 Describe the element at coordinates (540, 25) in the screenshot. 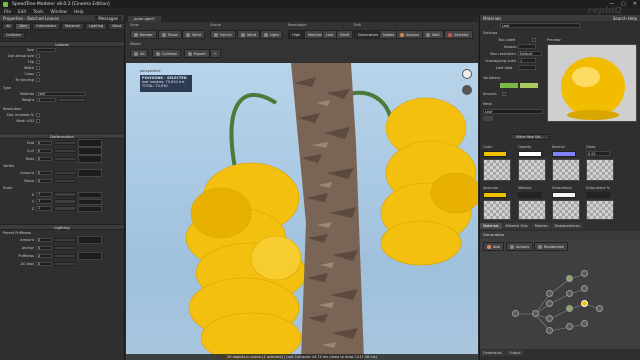

I see `material-name-field: Leaf` at that location.